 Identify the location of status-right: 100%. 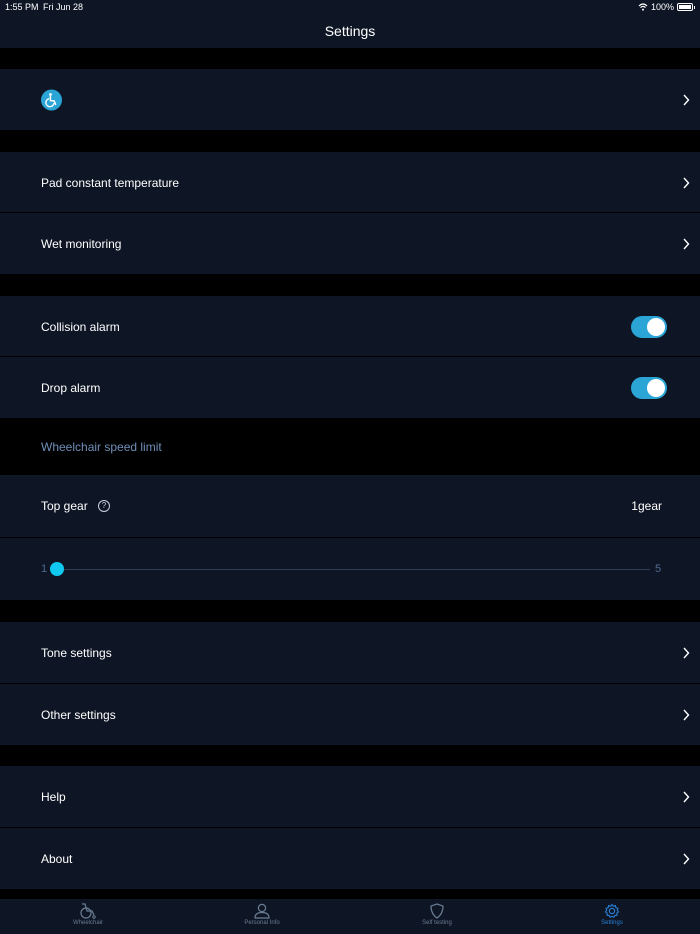
(666, 7).